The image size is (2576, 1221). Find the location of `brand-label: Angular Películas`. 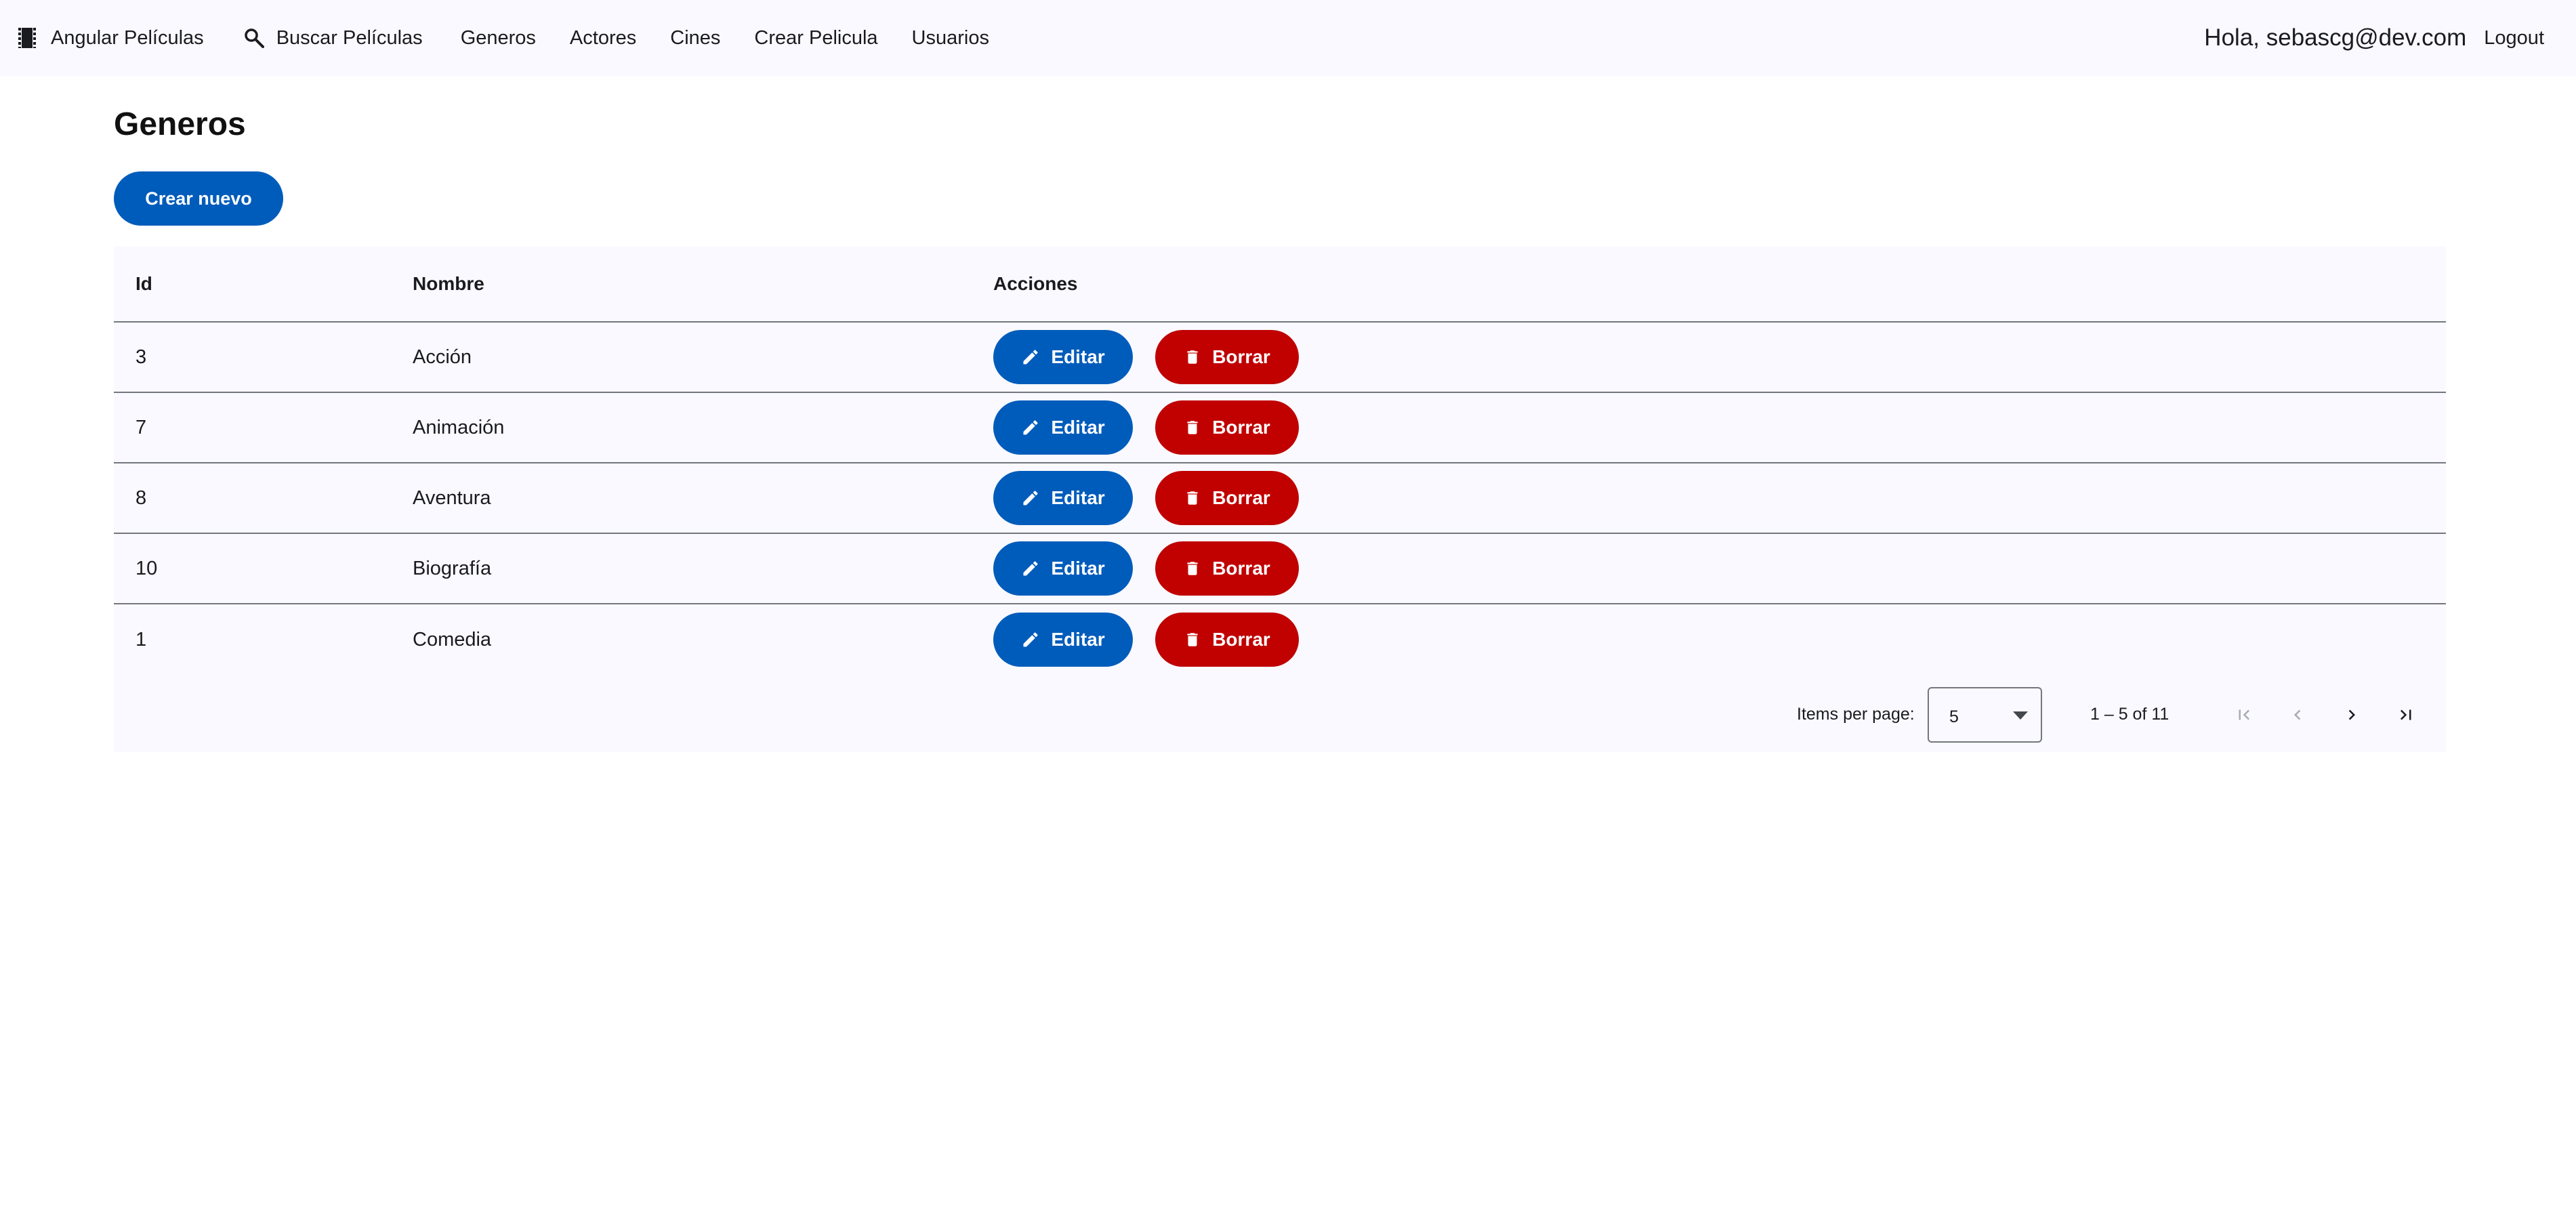

brand-label: Angular Películas is located at coordinates (127, 38).